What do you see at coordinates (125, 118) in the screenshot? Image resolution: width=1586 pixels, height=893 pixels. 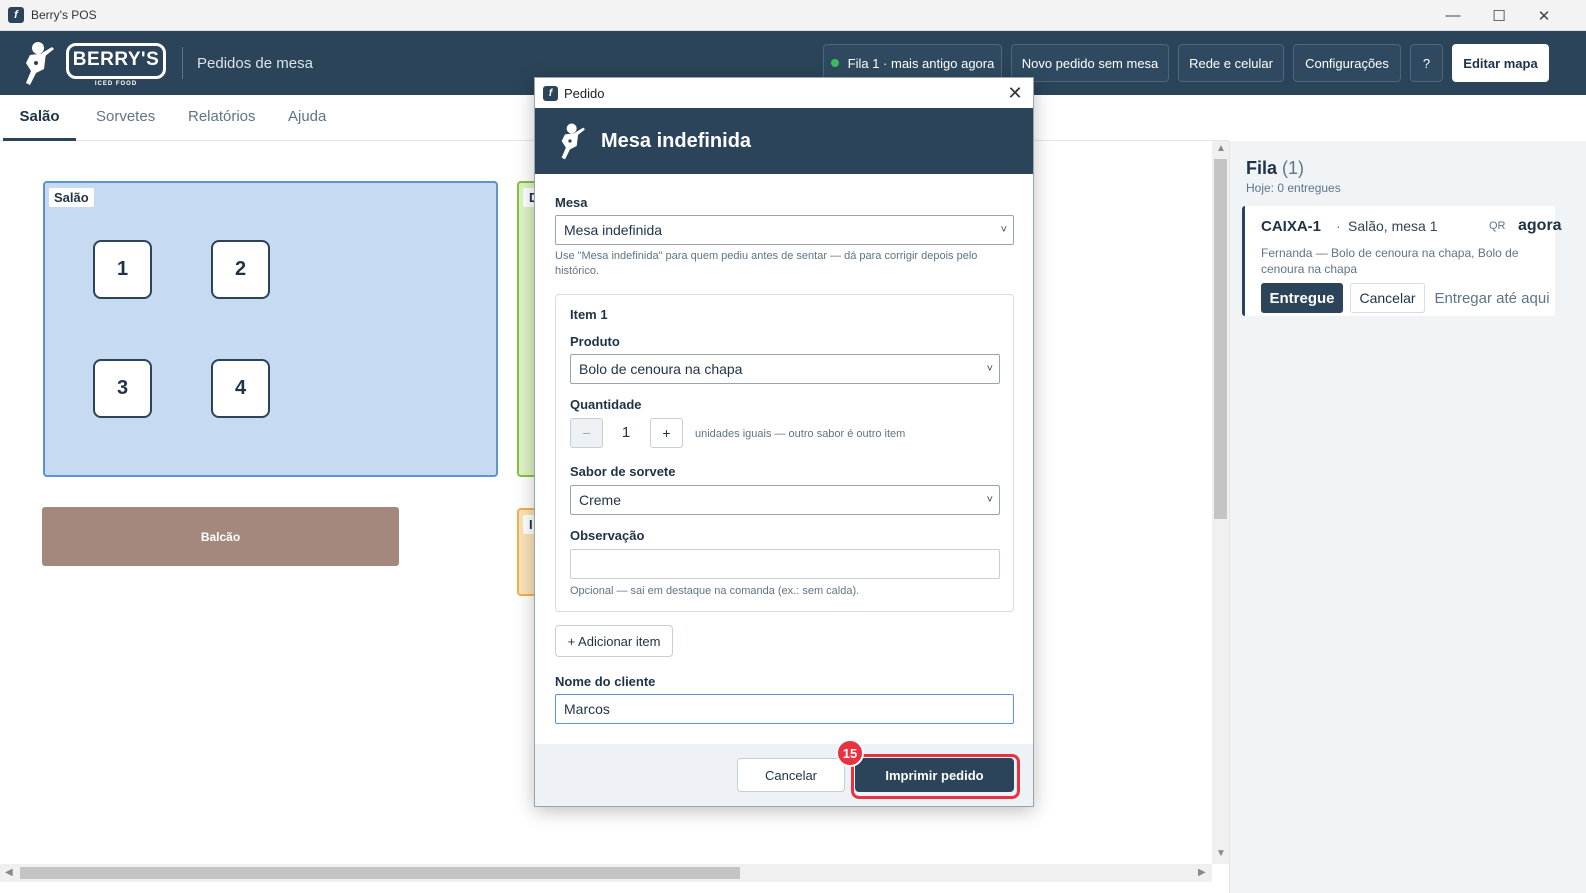 I see `tab-sorvetes: Sorvetes` at bounding box center [125, 118].